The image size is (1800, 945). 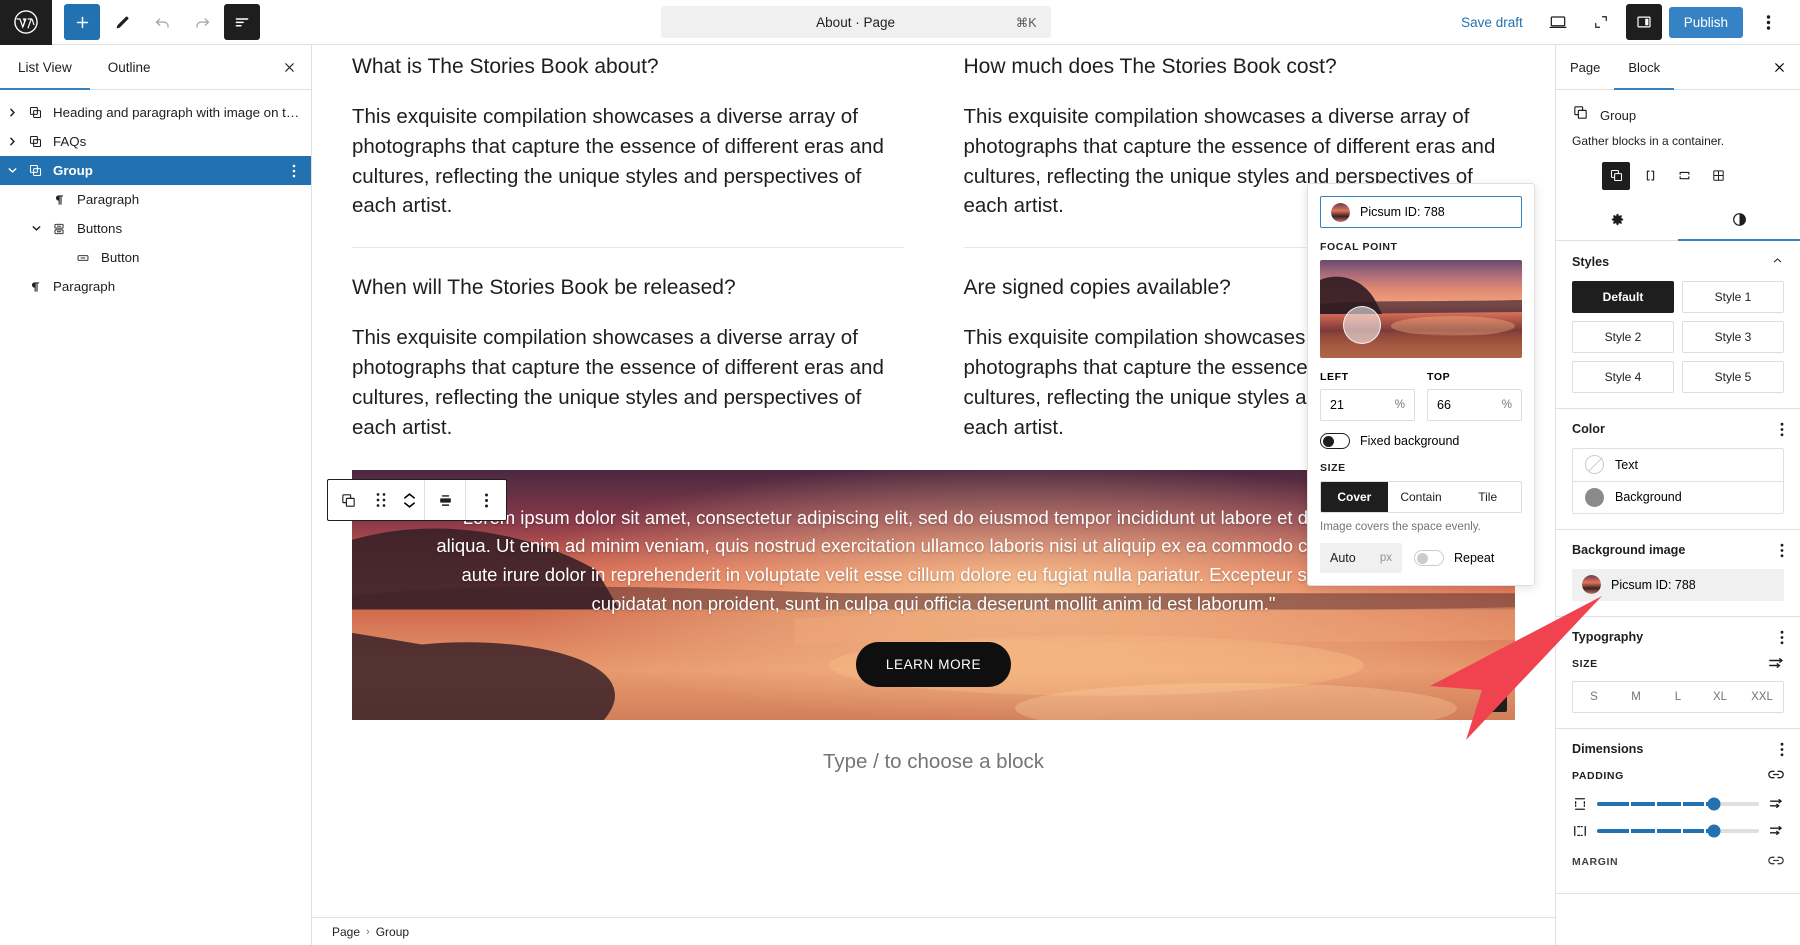 I want to click on style-option-style-2: Style 2, so click(x=1623, y=336).